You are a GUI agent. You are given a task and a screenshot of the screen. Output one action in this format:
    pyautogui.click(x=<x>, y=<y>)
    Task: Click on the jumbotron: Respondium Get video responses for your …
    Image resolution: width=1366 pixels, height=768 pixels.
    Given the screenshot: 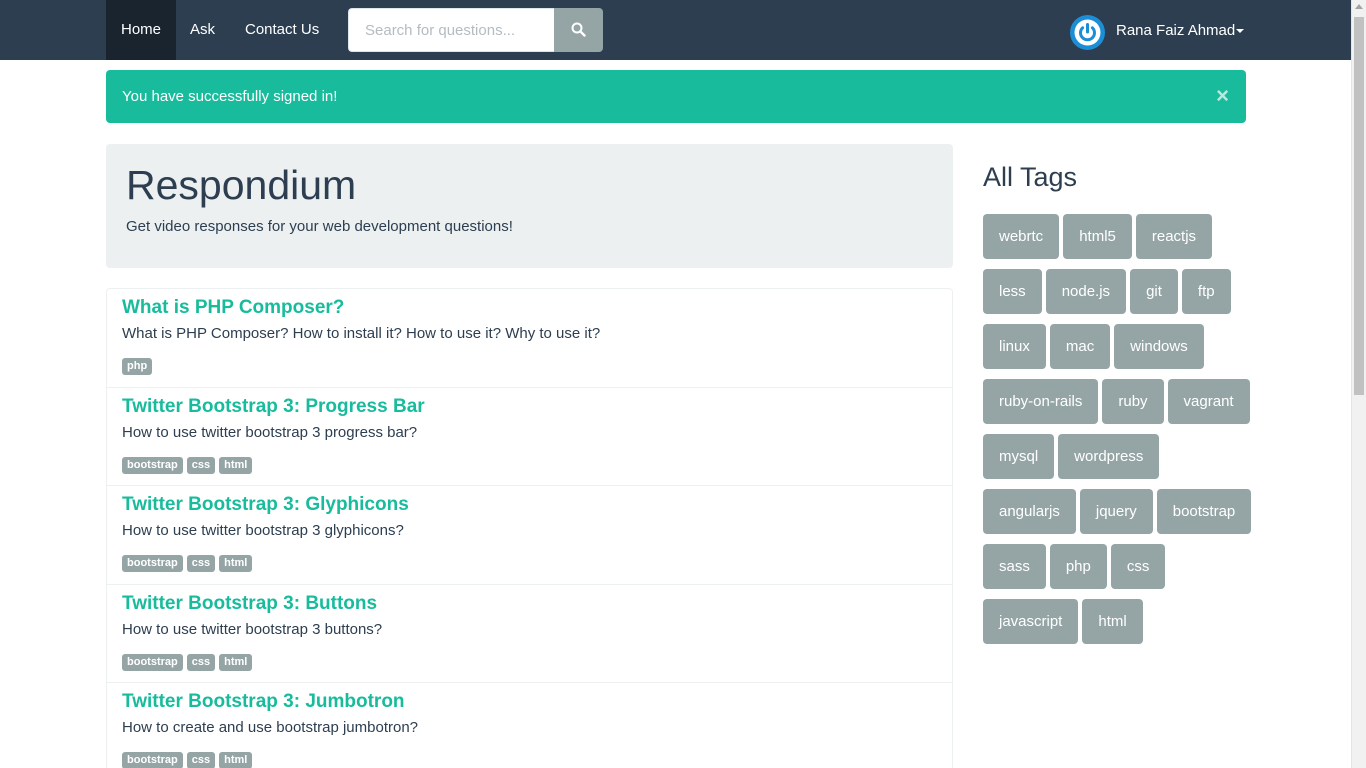 What is the action you would take?
    pyautogui.click(x=529, y=206)
    